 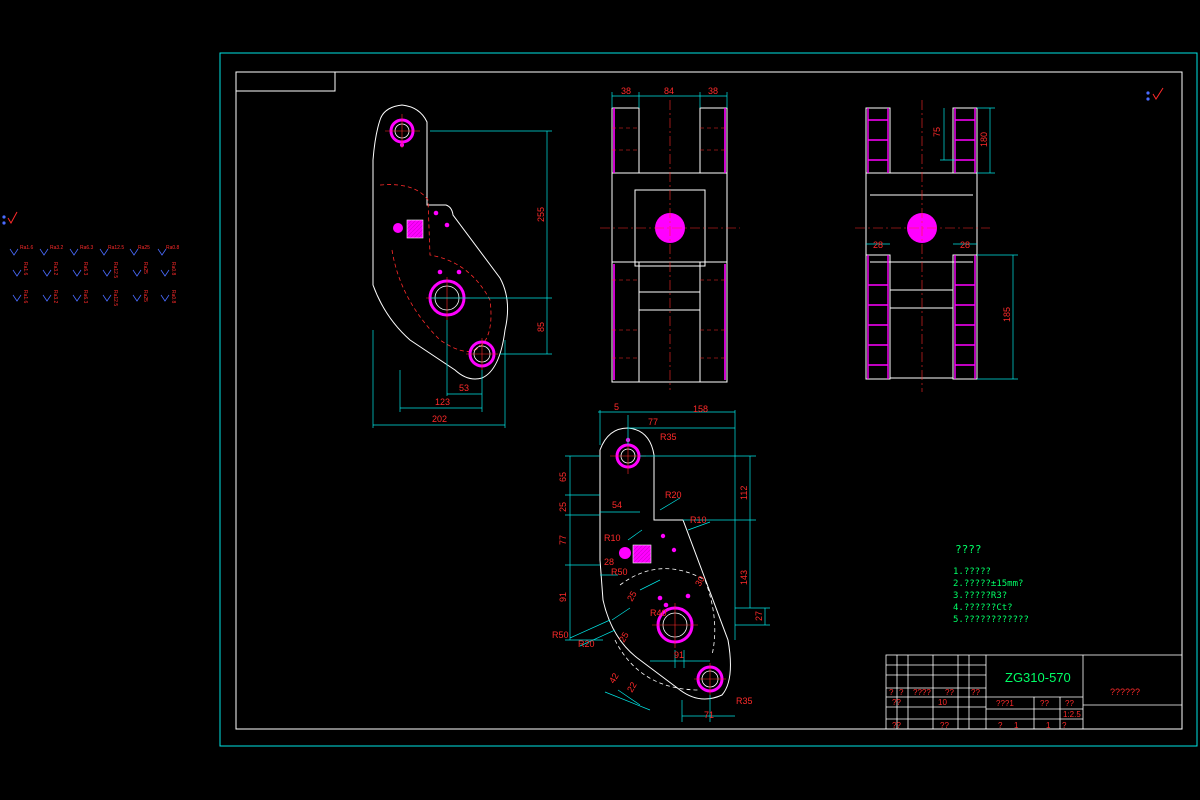 I want to click on dim-label: R40, so click(x=658, y=613).